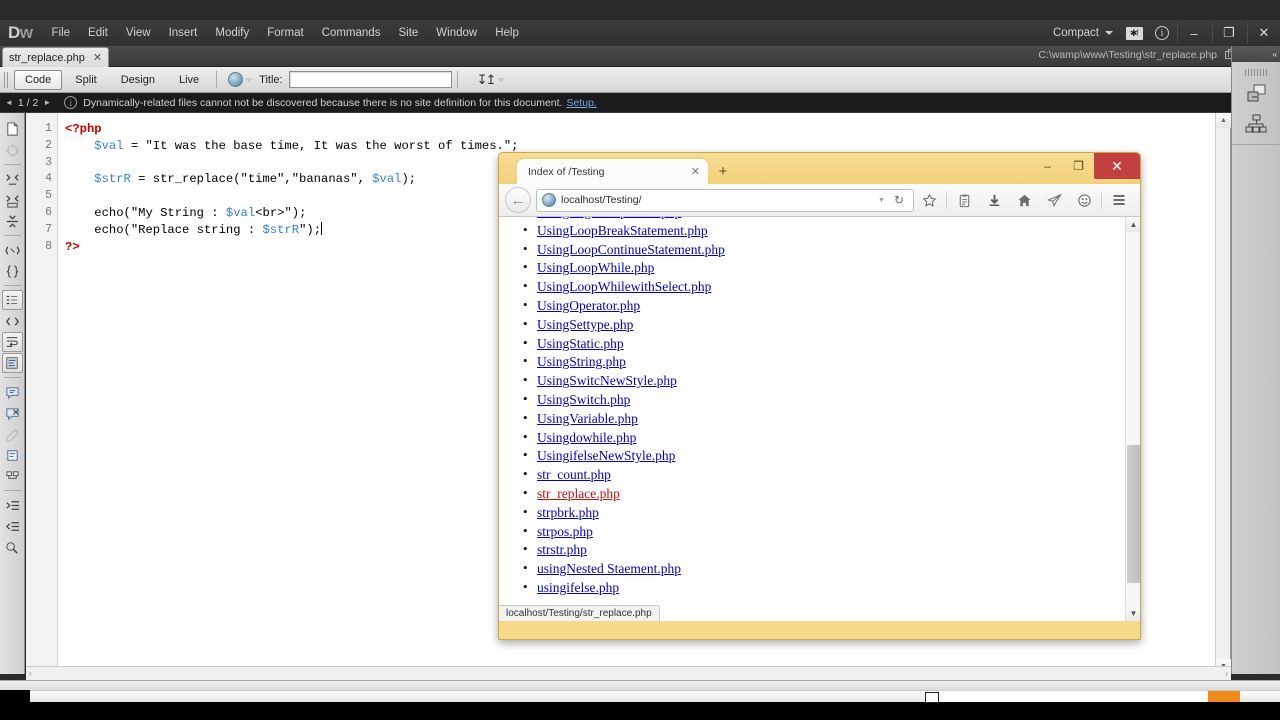  Describe the element at coordinates (1133, 514) in the screenshot. I see `scrollbar-thumb` at that location.